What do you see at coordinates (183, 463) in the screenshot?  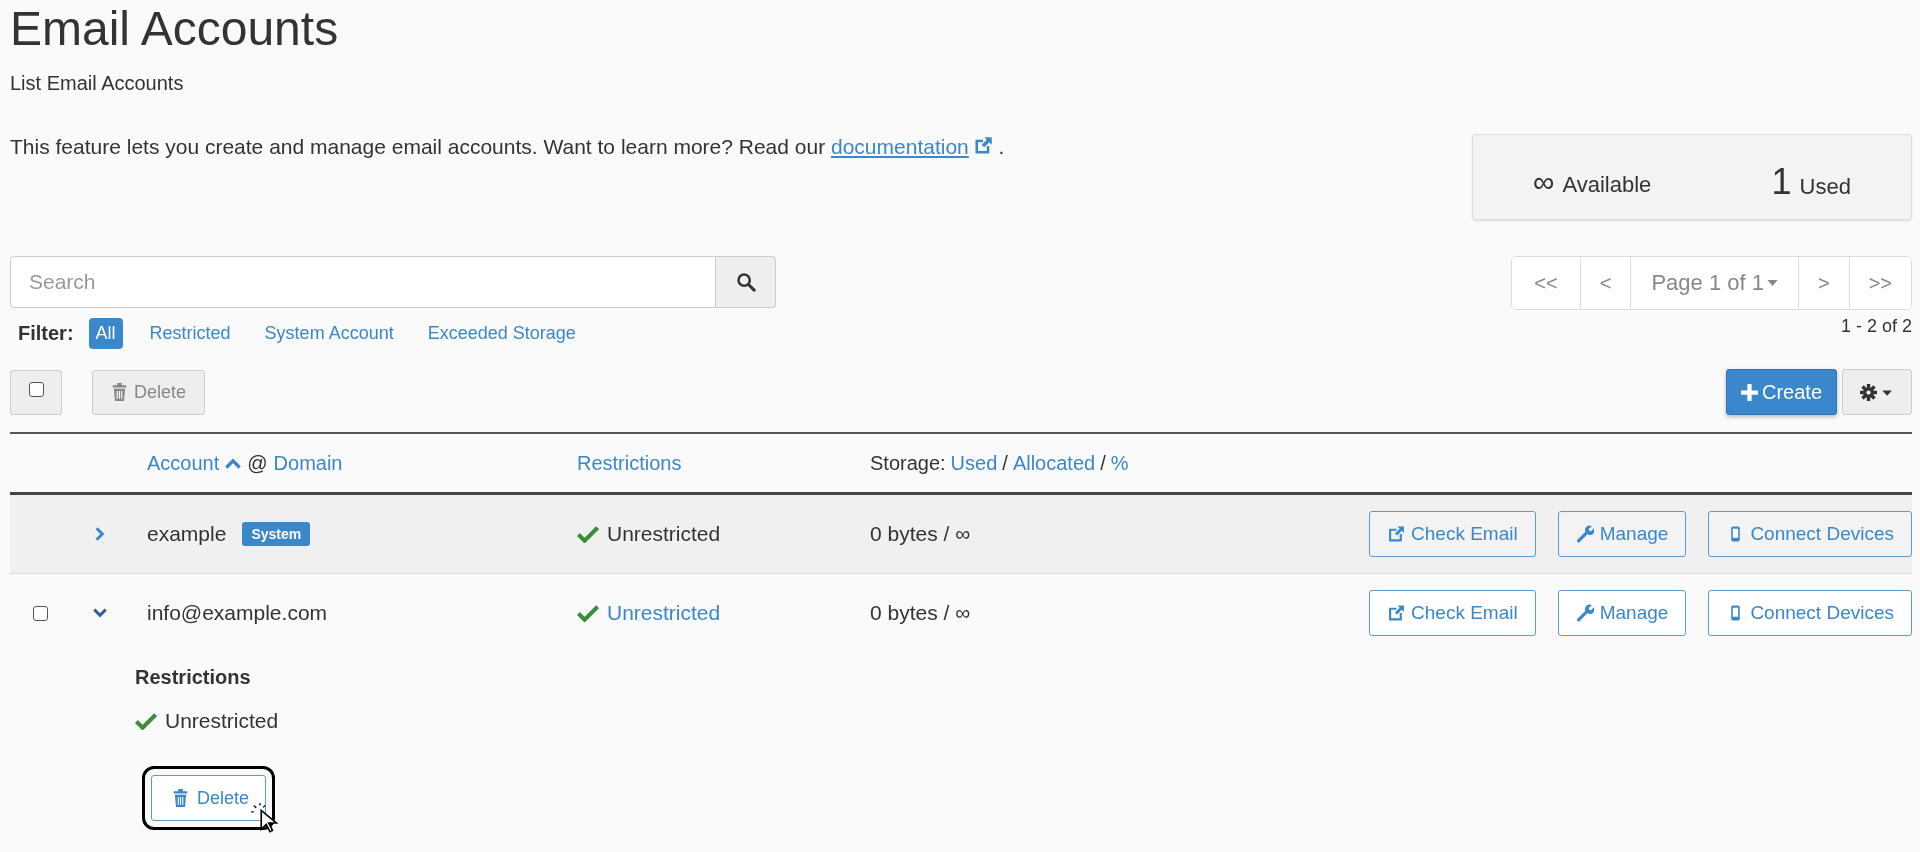 I see `account-column-link: Account` at bounding box center [183, 463].